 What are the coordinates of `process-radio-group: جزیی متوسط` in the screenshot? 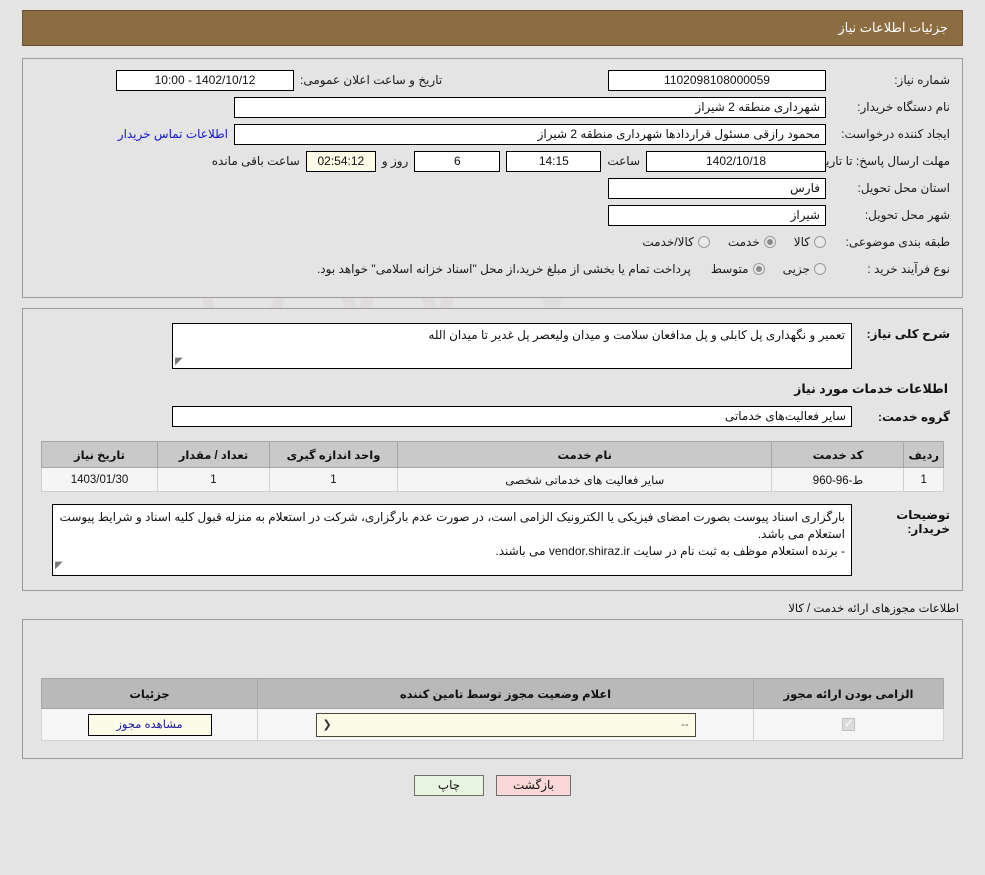 It's located at (761, 269).